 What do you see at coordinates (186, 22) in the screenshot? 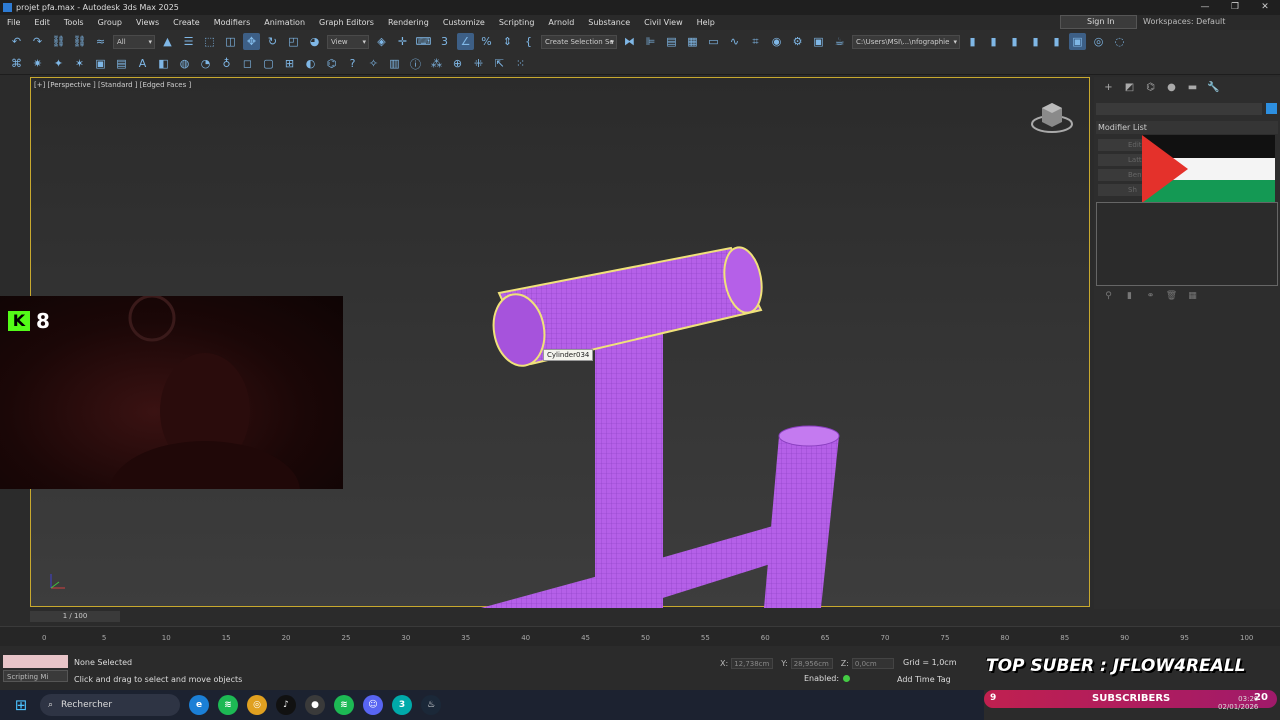
I see `menu-create: Create` at bounding box center [186, 22].